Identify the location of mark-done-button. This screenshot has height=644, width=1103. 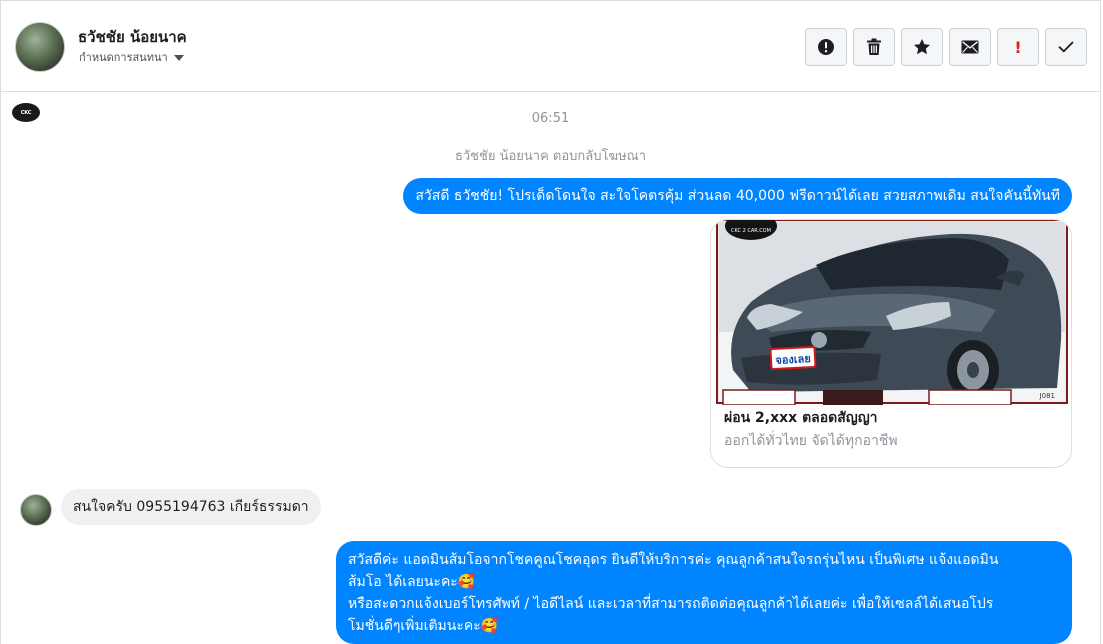
(1066, 47).